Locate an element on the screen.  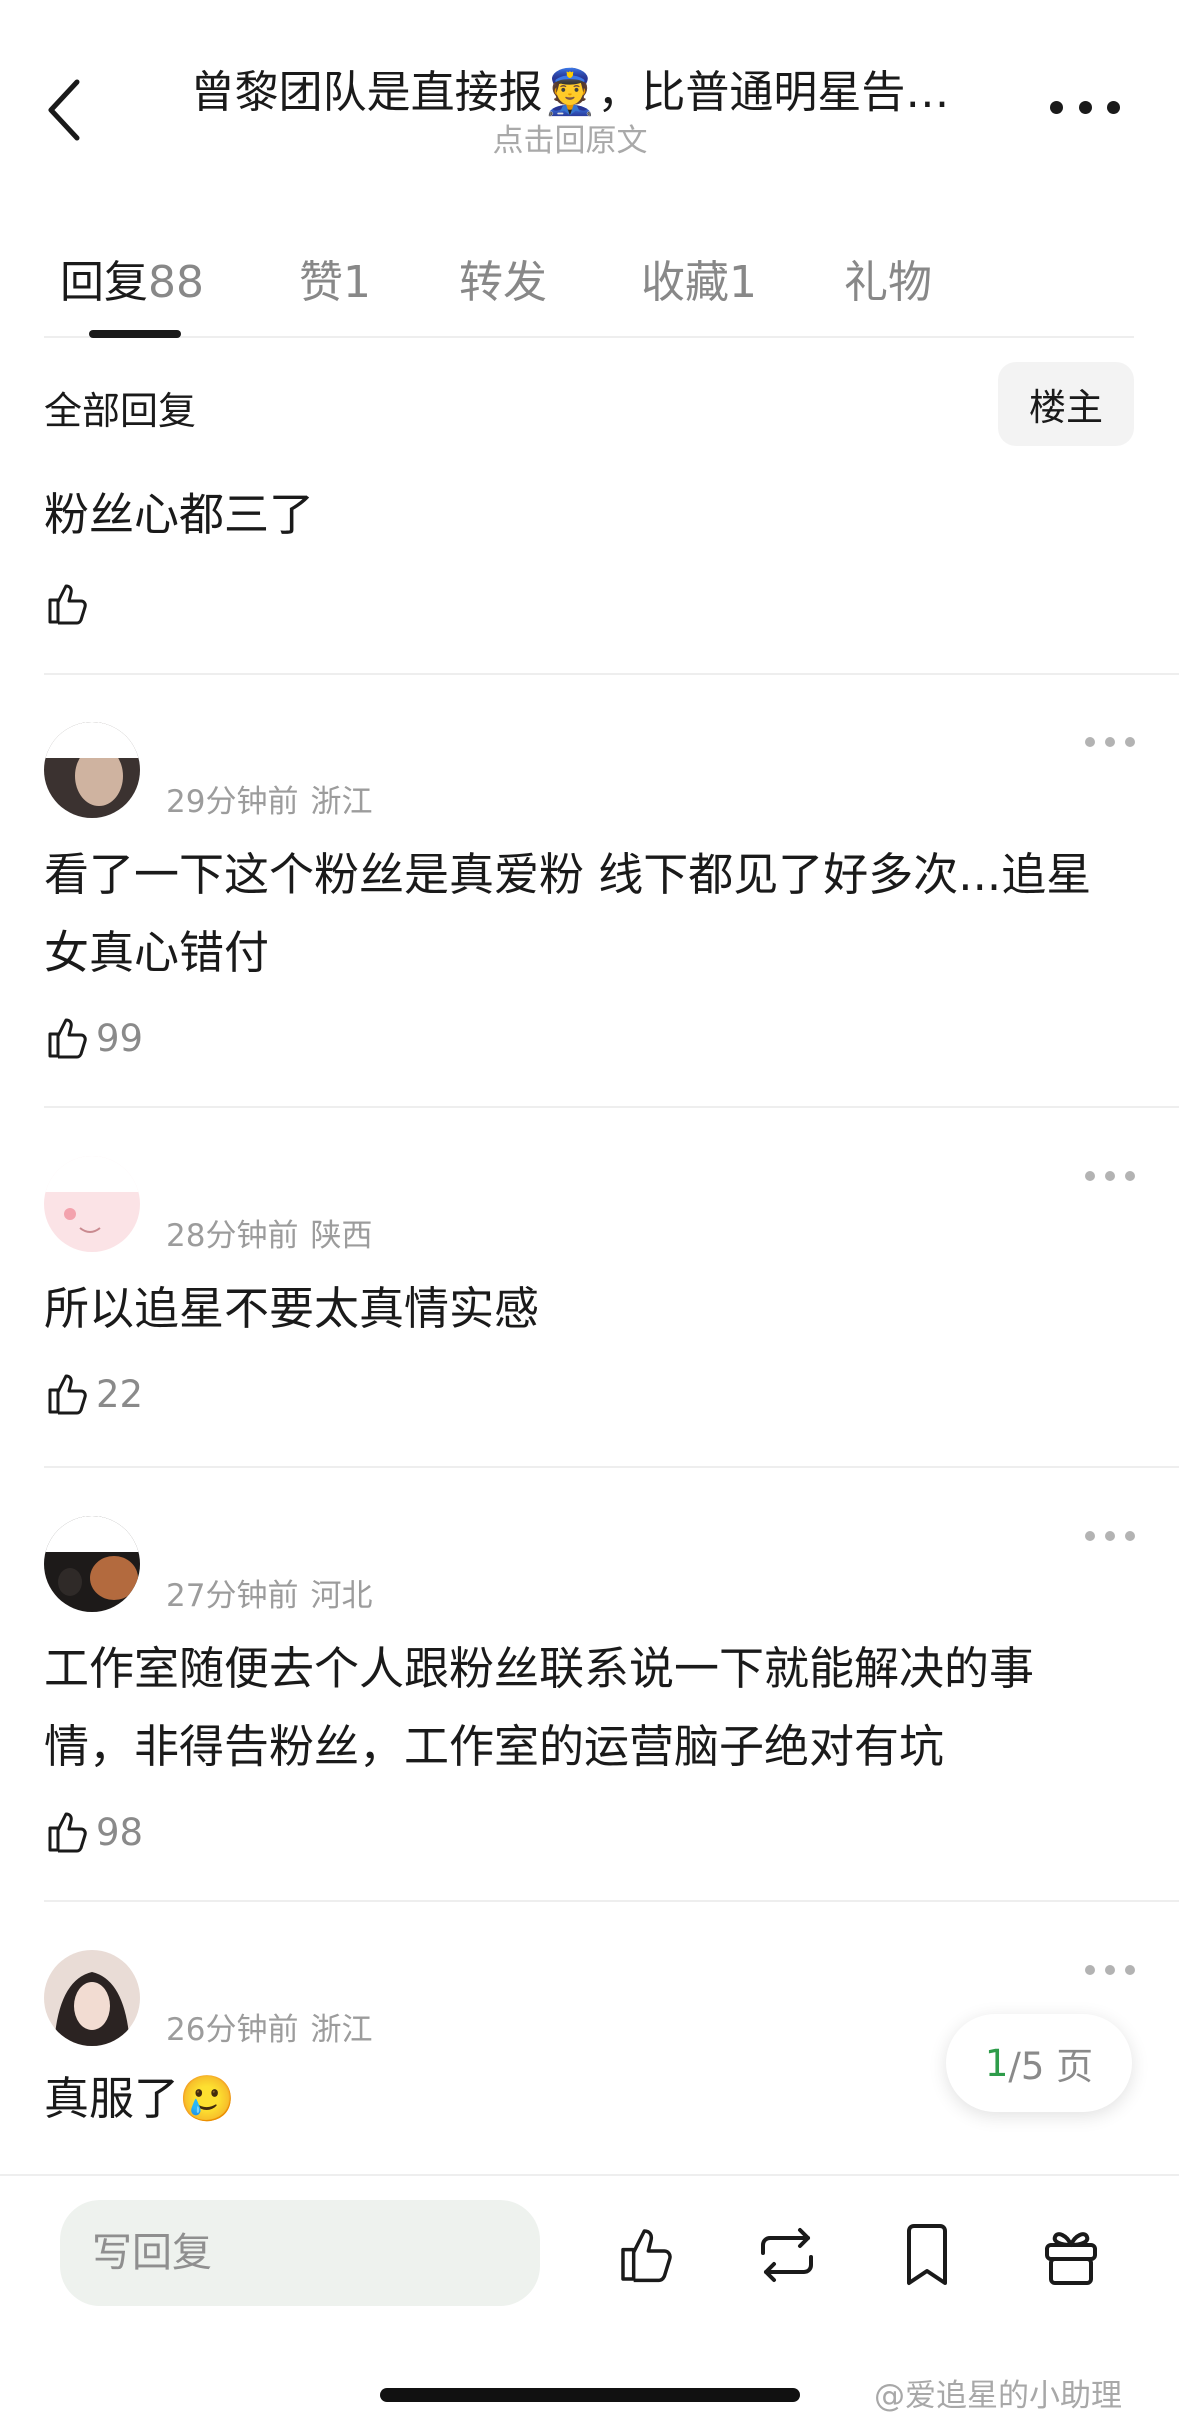
comment-location: 陕西 is located at coordinates (341, 1236).